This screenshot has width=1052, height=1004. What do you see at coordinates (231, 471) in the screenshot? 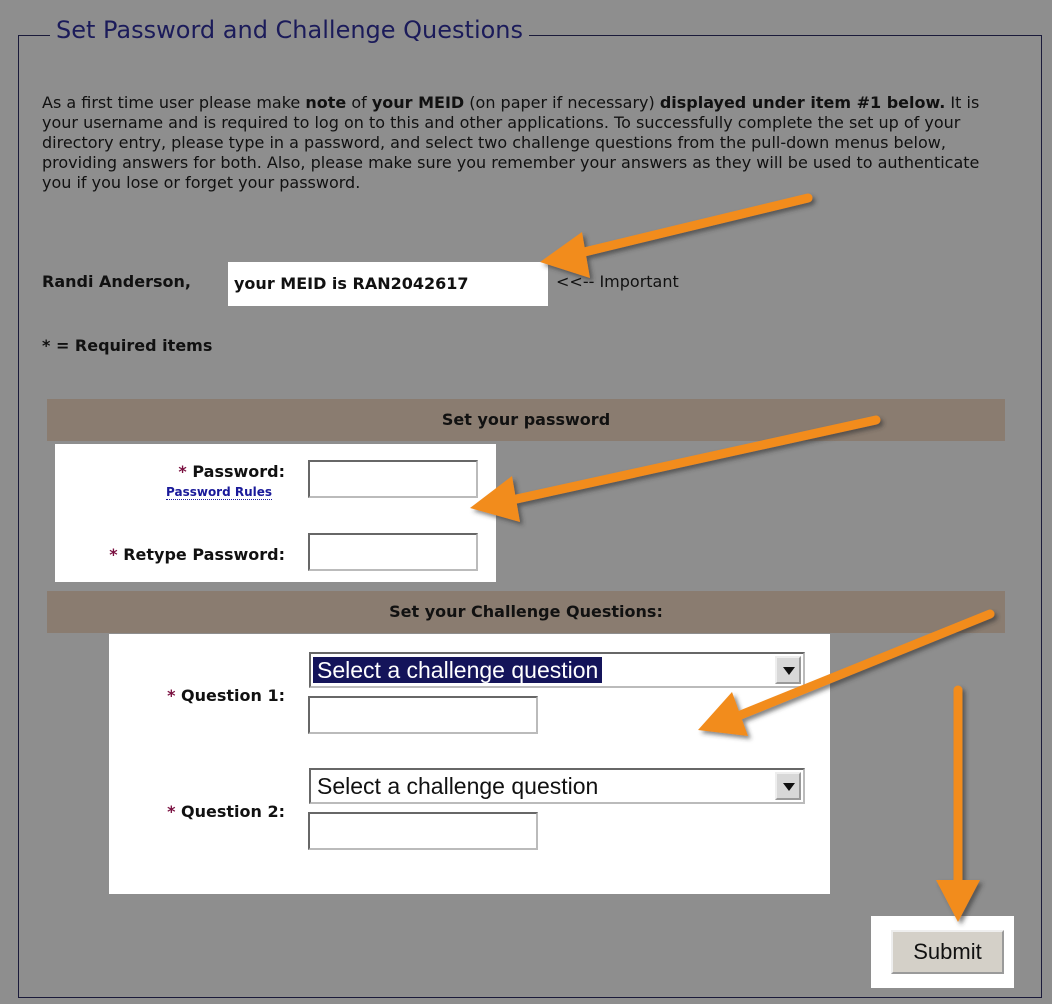
I see `password-label: * Password:` at bounding box center [231, 471].